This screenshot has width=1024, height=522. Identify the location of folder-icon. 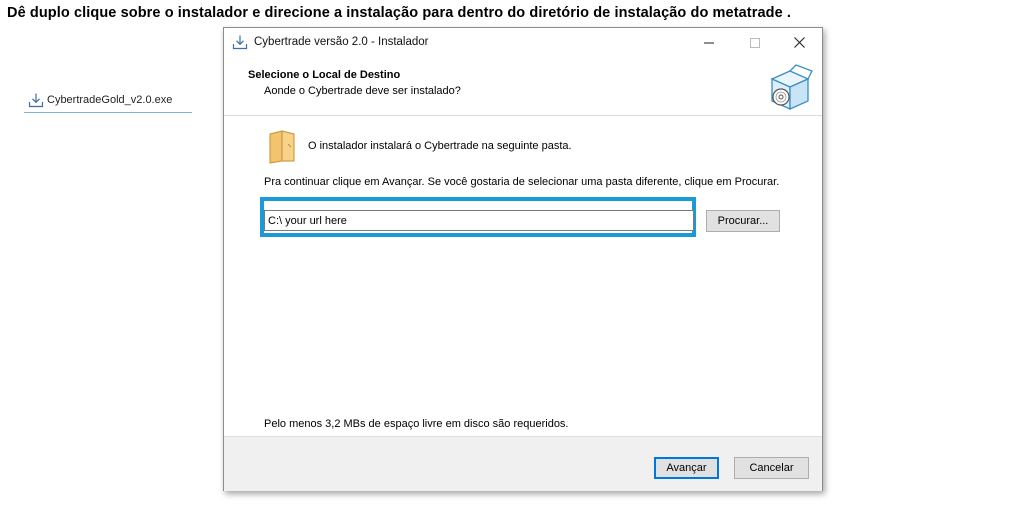
(282, 147).